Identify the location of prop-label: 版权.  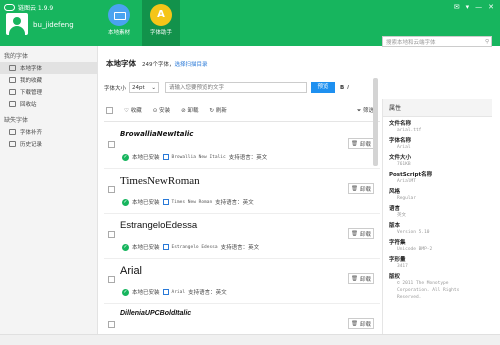
(395, 277).